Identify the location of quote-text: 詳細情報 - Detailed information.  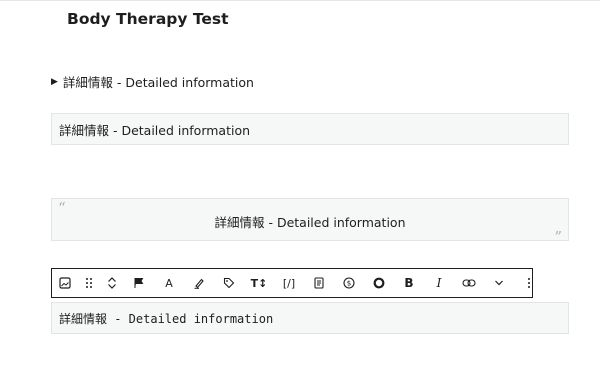
(310, 221).